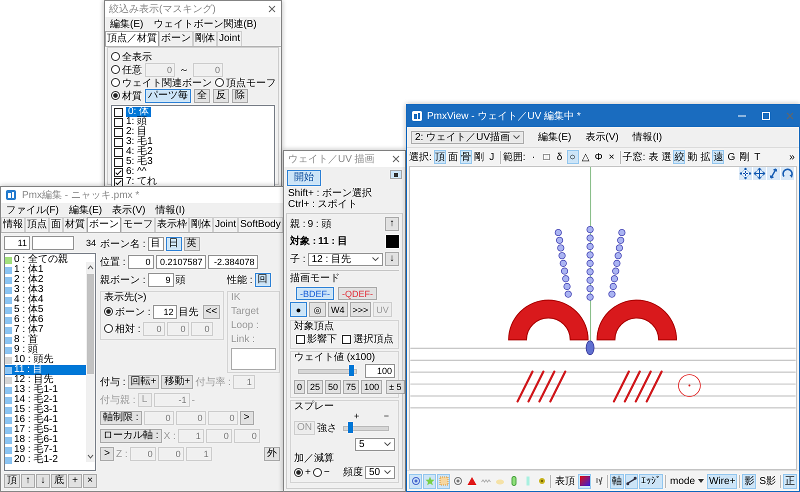 This screenshot has height=492, width=800. What do you see at coordinates (168, 95) in the screenshot?
I see `toggle-button: パーツ毎` at bounding box center [168, 95].